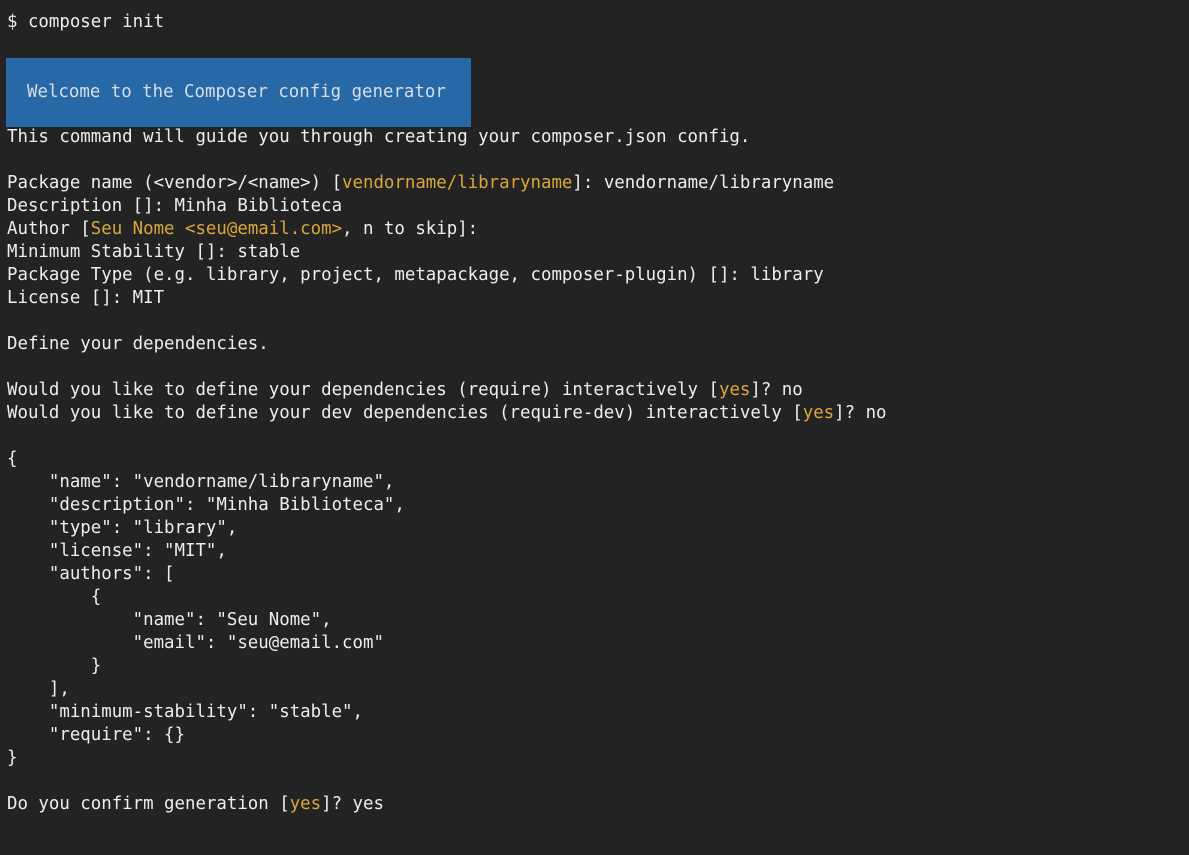 The image size is (1189, 855). Describe the element at coordinates (734, 390) in the screenshot. I see `require-default: yes` at that location.